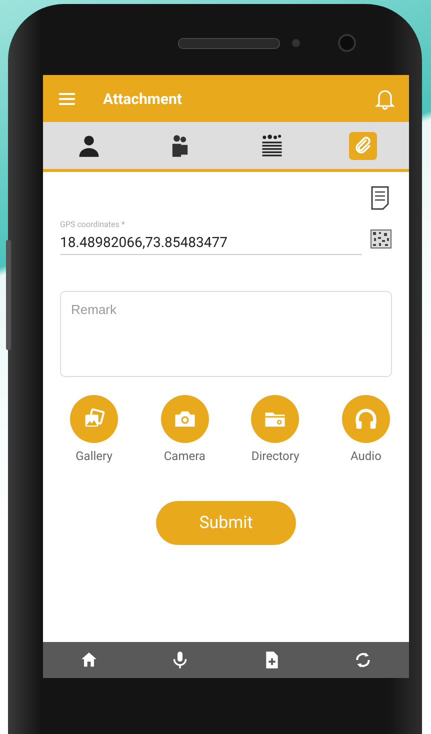  Describe the element at coordinates (296, 43) in the screenshot. I see `sensor-dot` at that location.